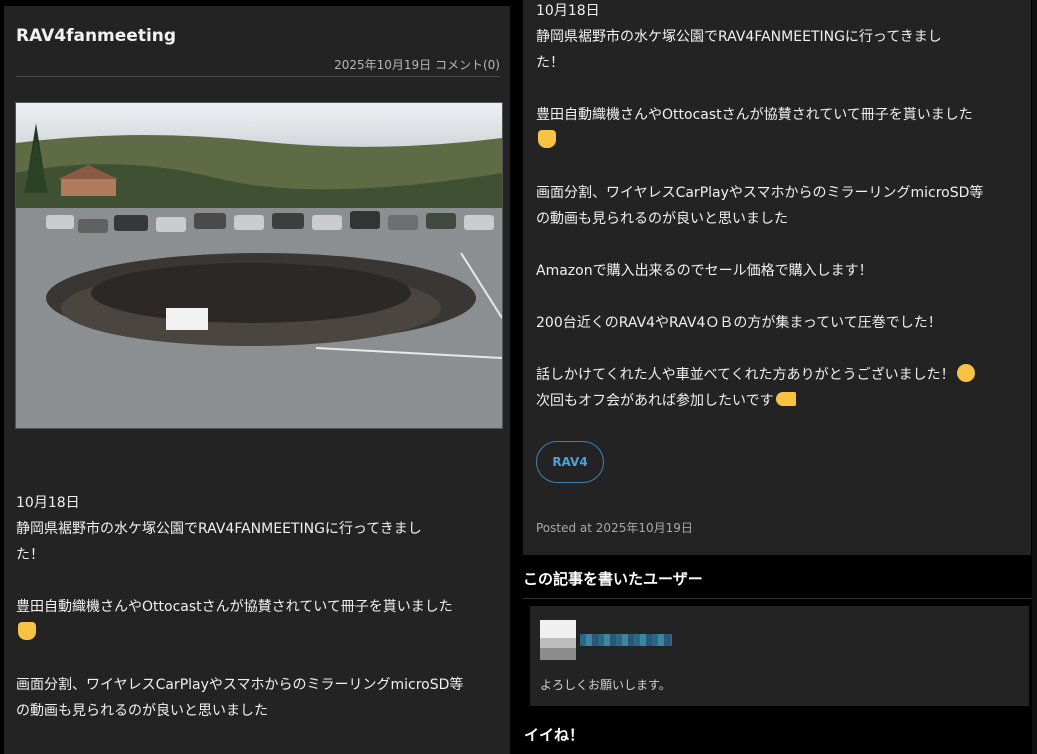 The image size is (1037, 754). I want to click on paragraph: Amazonで購入出来るのでセール価格で購入します！, so click(704, 271).